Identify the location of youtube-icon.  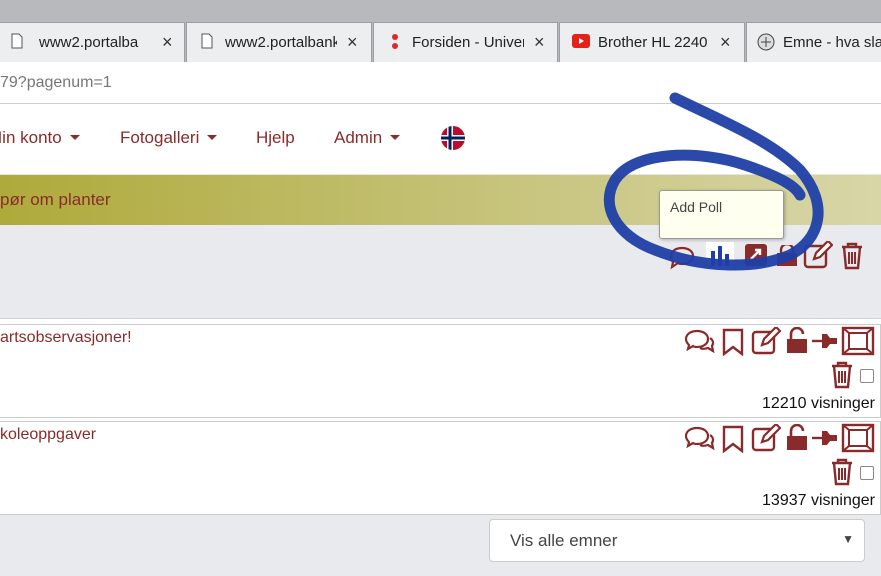
(581, 41).